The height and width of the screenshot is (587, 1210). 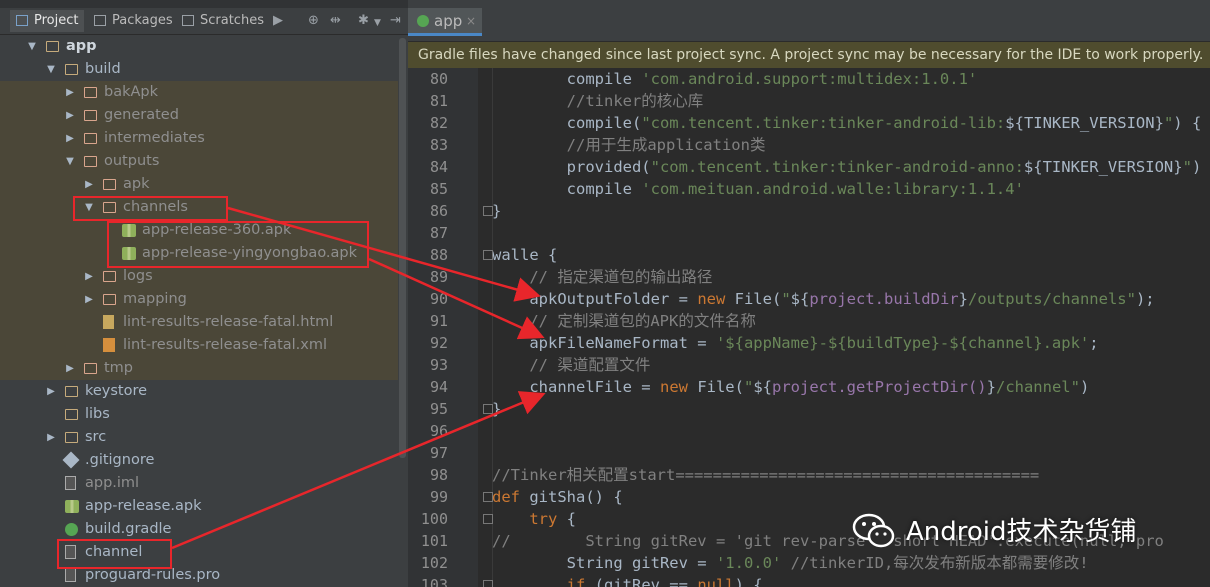 I want to click on watermark: Android技术杂货铺, so click(x=994, y=532).